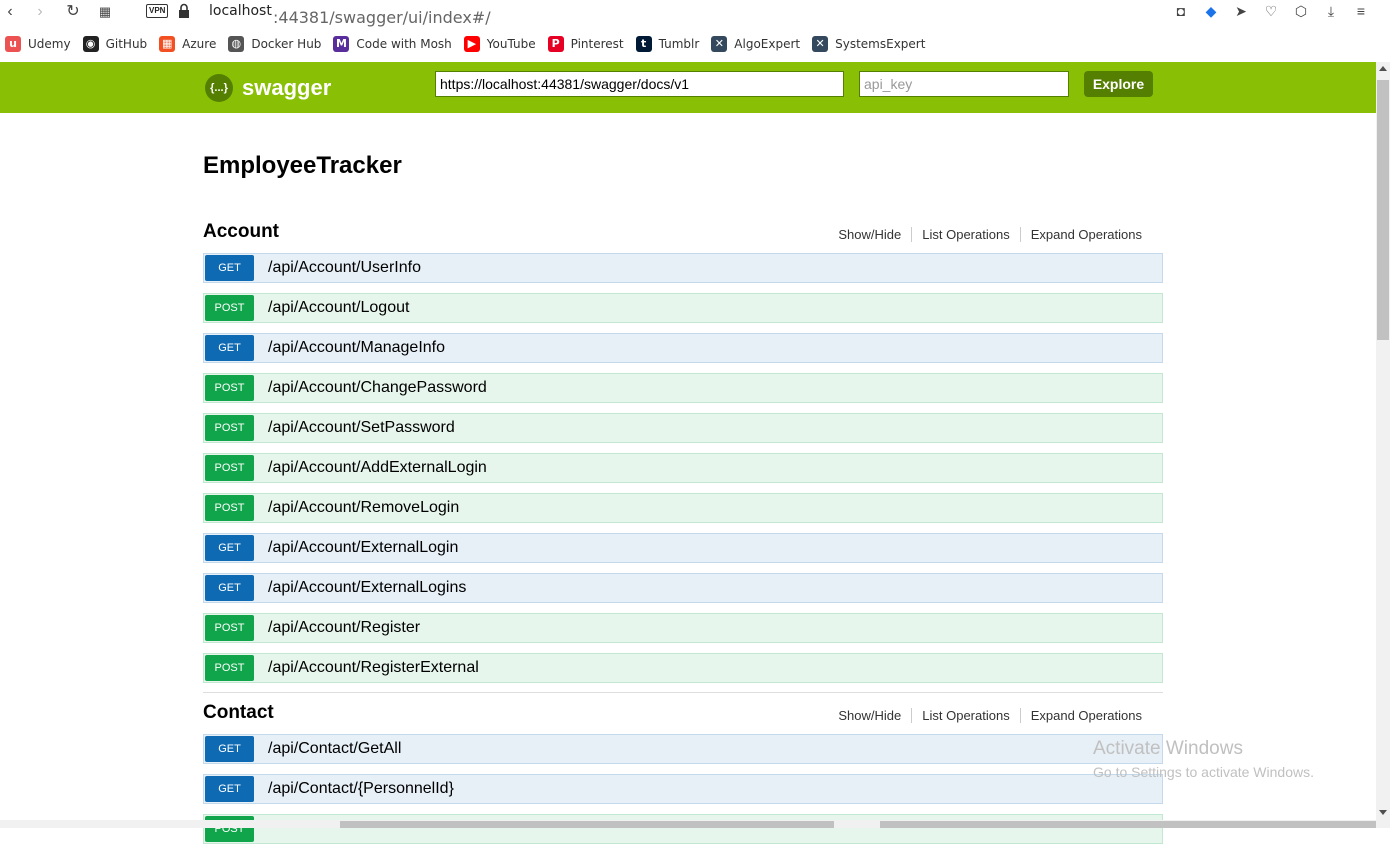  What do you see at coordinates (1331, 11) in the screenshot?
I see `download-icon: ⤓` at bounding box center [1331, 11].